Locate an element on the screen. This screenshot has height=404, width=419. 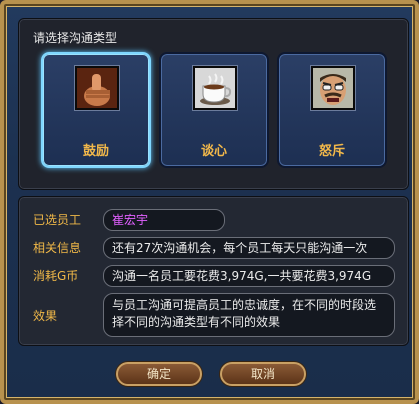
coffee-cup-icon is located at coordinates (215, 88).